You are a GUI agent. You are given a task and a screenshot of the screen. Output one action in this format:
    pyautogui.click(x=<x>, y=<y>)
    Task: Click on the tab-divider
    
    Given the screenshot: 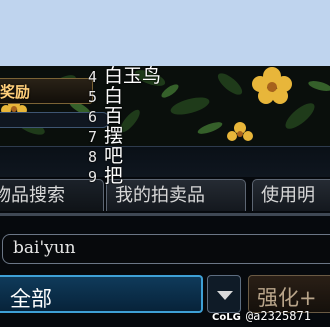 What is the action you would take?
    pyautogui.click(x=165, y=214)
    